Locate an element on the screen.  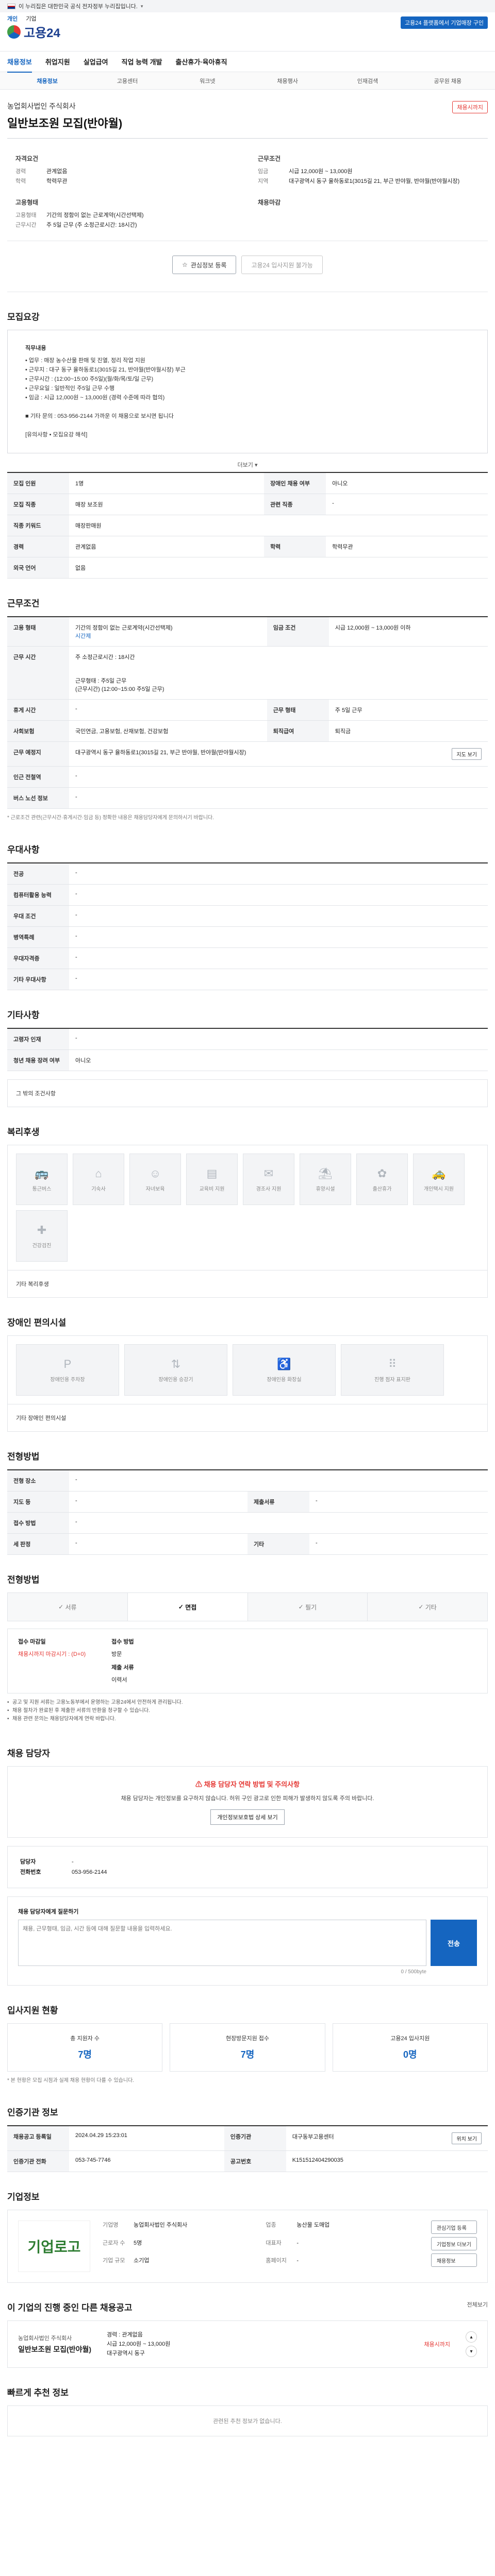
tile-label: 개인택시 지원 is located at coordinates (439, 1189).